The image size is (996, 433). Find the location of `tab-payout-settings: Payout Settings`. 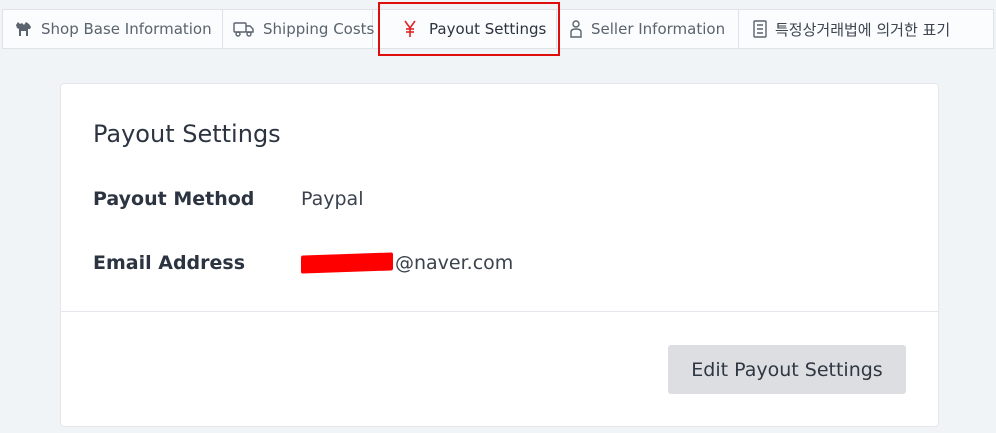

tab-payout-settings: Payout Settings is located at coordinates (472, 29).